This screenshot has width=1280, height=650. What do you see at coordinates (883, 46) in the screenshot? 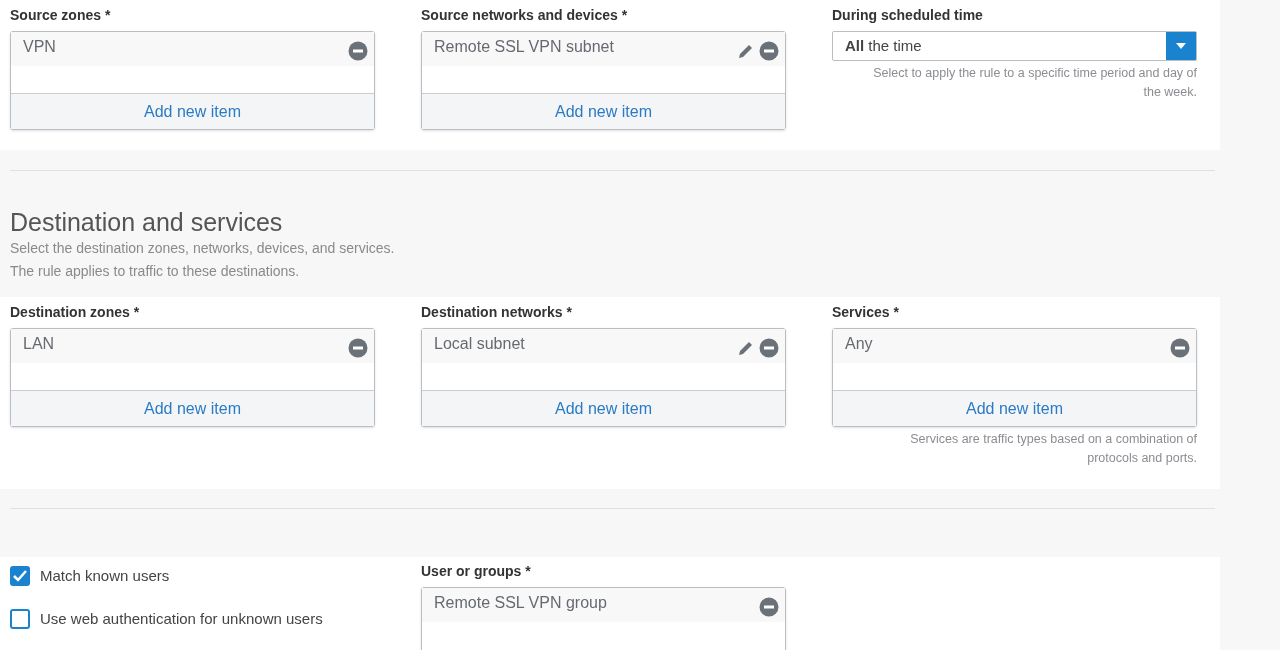
I see `dropdown-value: All the time` at bounding box center [883, 46].